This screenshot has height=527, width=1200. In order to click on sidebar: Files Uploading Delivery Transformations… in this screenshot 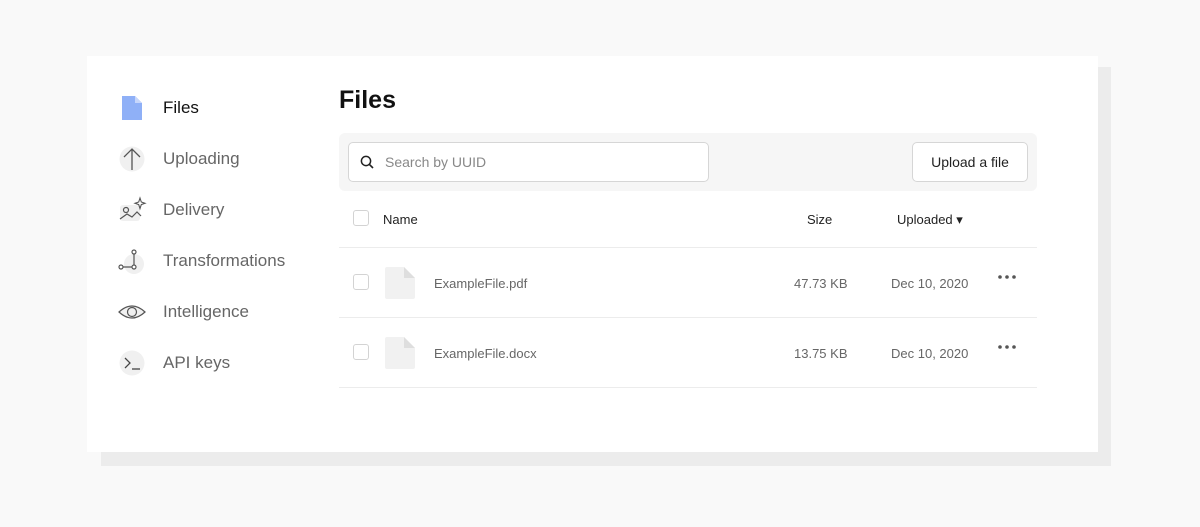, I will do `click(227, 235)`.